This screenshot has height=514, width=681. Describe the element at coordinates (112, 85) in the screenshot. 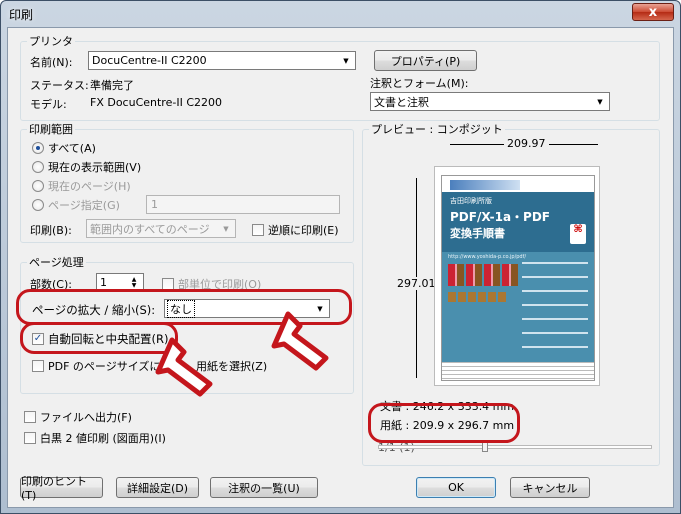

I see `status-value: 準備完了` at that location.